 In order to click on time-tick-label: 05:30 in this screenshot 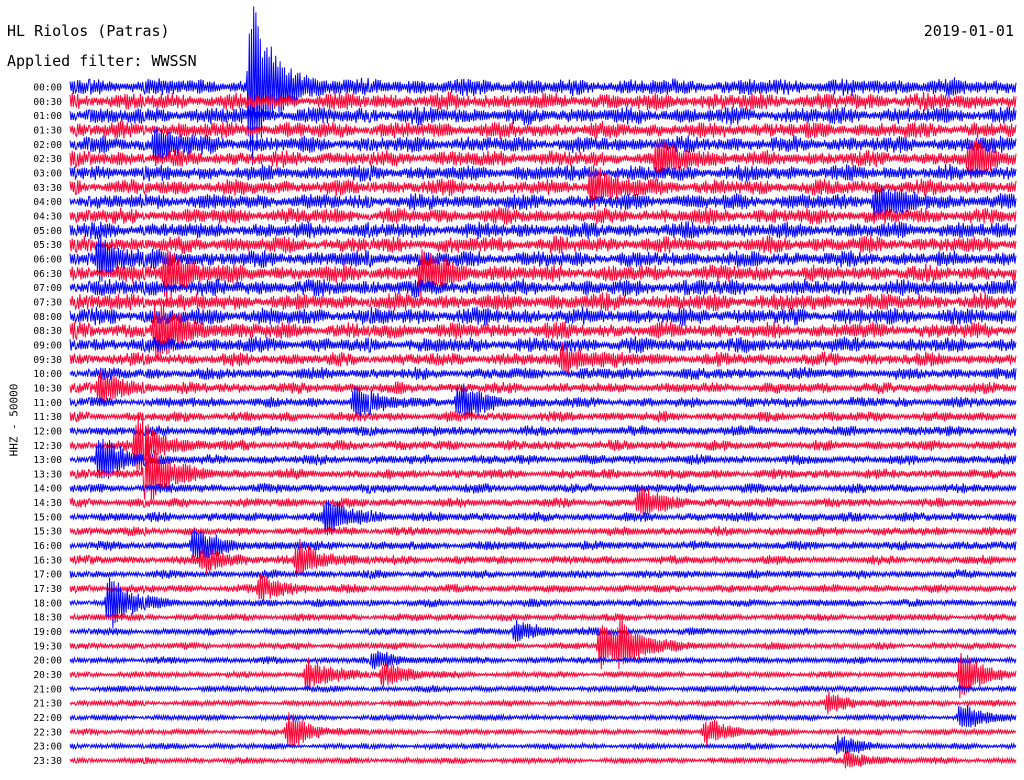, I will do `click(47, 245)`.